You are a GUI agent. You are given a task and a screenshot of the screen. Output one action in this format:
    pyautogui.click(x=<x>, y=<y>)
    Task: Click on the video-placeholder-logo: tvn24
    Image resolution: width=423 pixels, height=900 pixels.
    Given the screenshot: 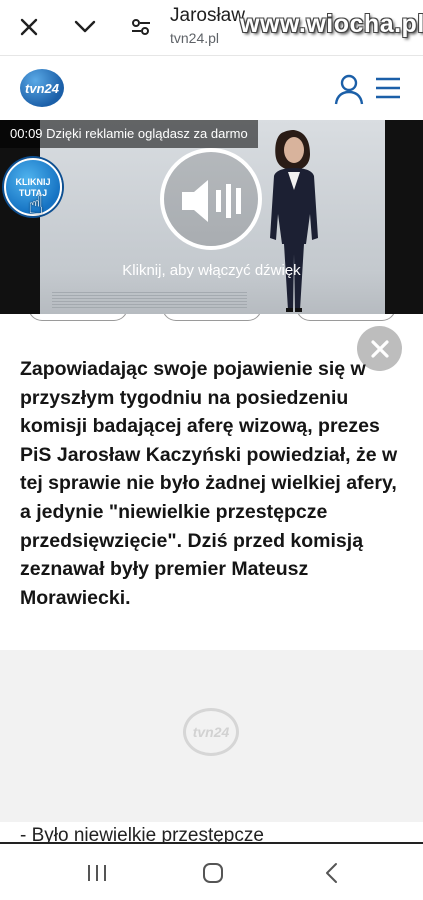 What is the action you would take?
    pyautogui.click(x=211, y=732)
    